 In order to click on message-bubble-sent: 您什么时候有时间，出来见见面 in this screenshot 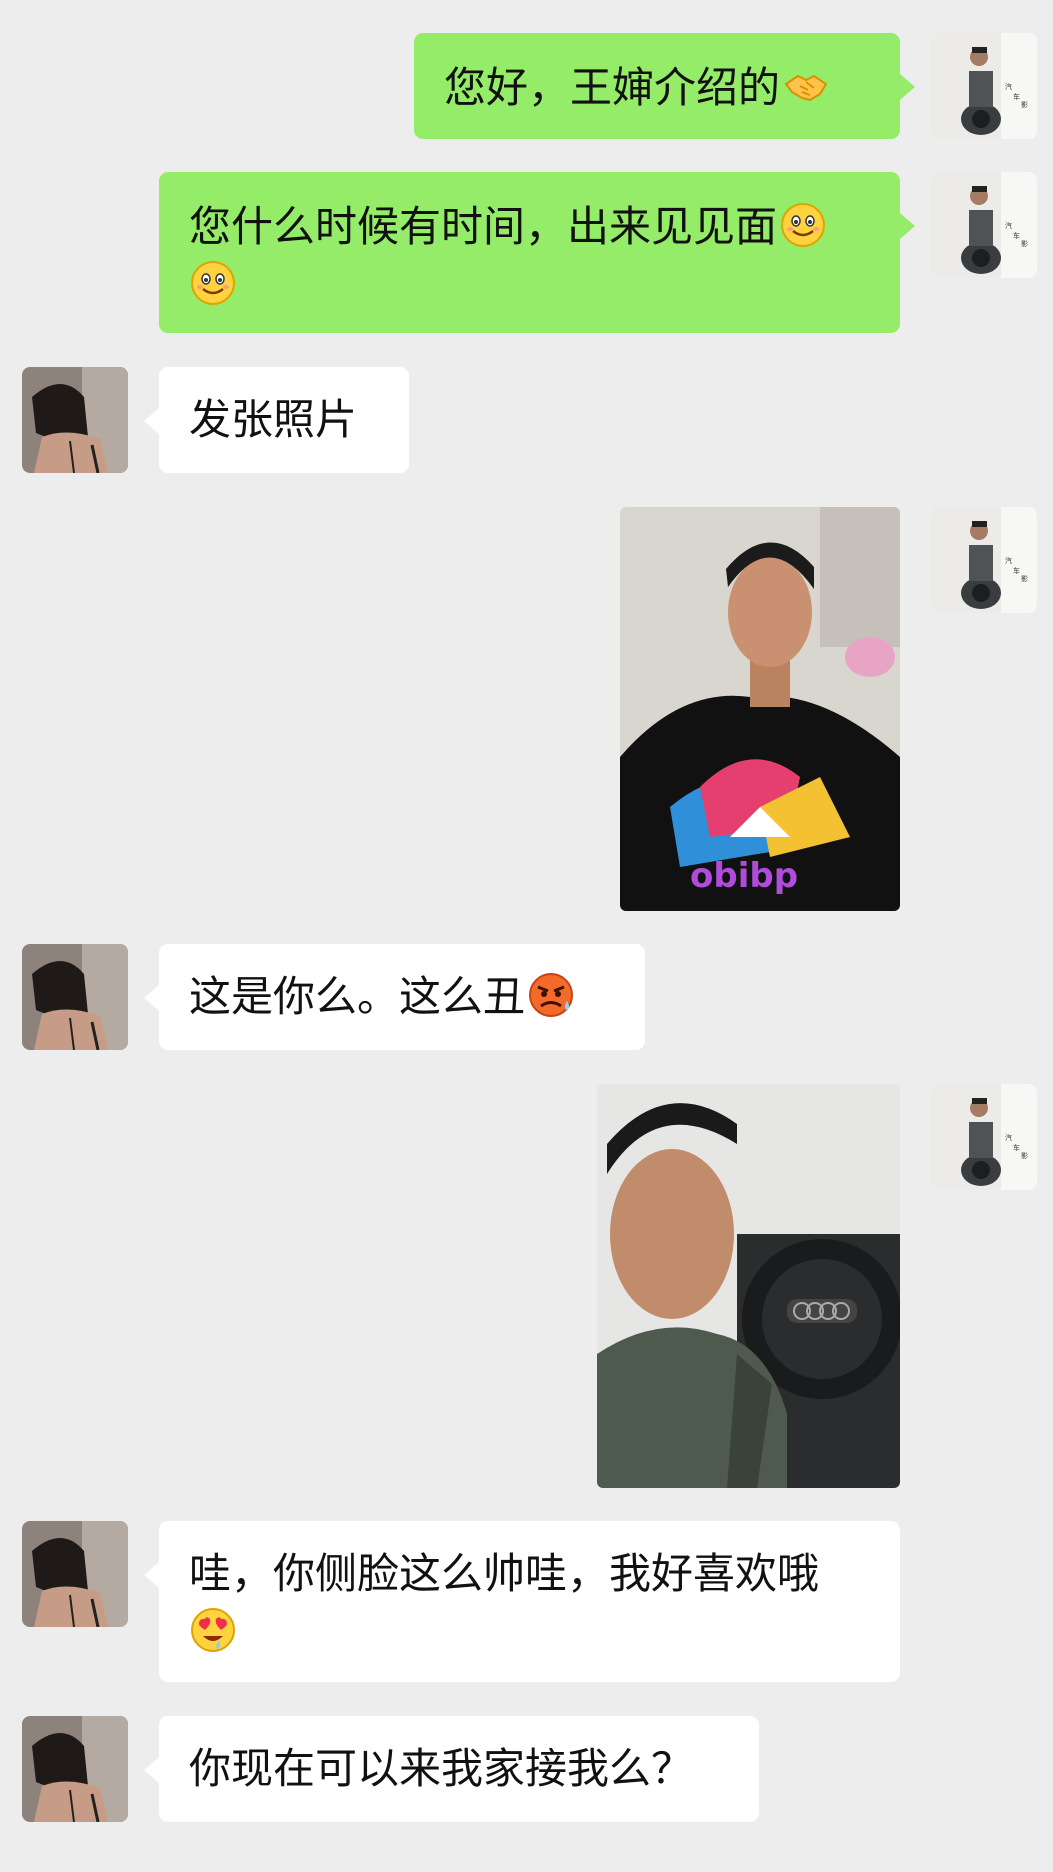, I will do `click(529, 252)`.